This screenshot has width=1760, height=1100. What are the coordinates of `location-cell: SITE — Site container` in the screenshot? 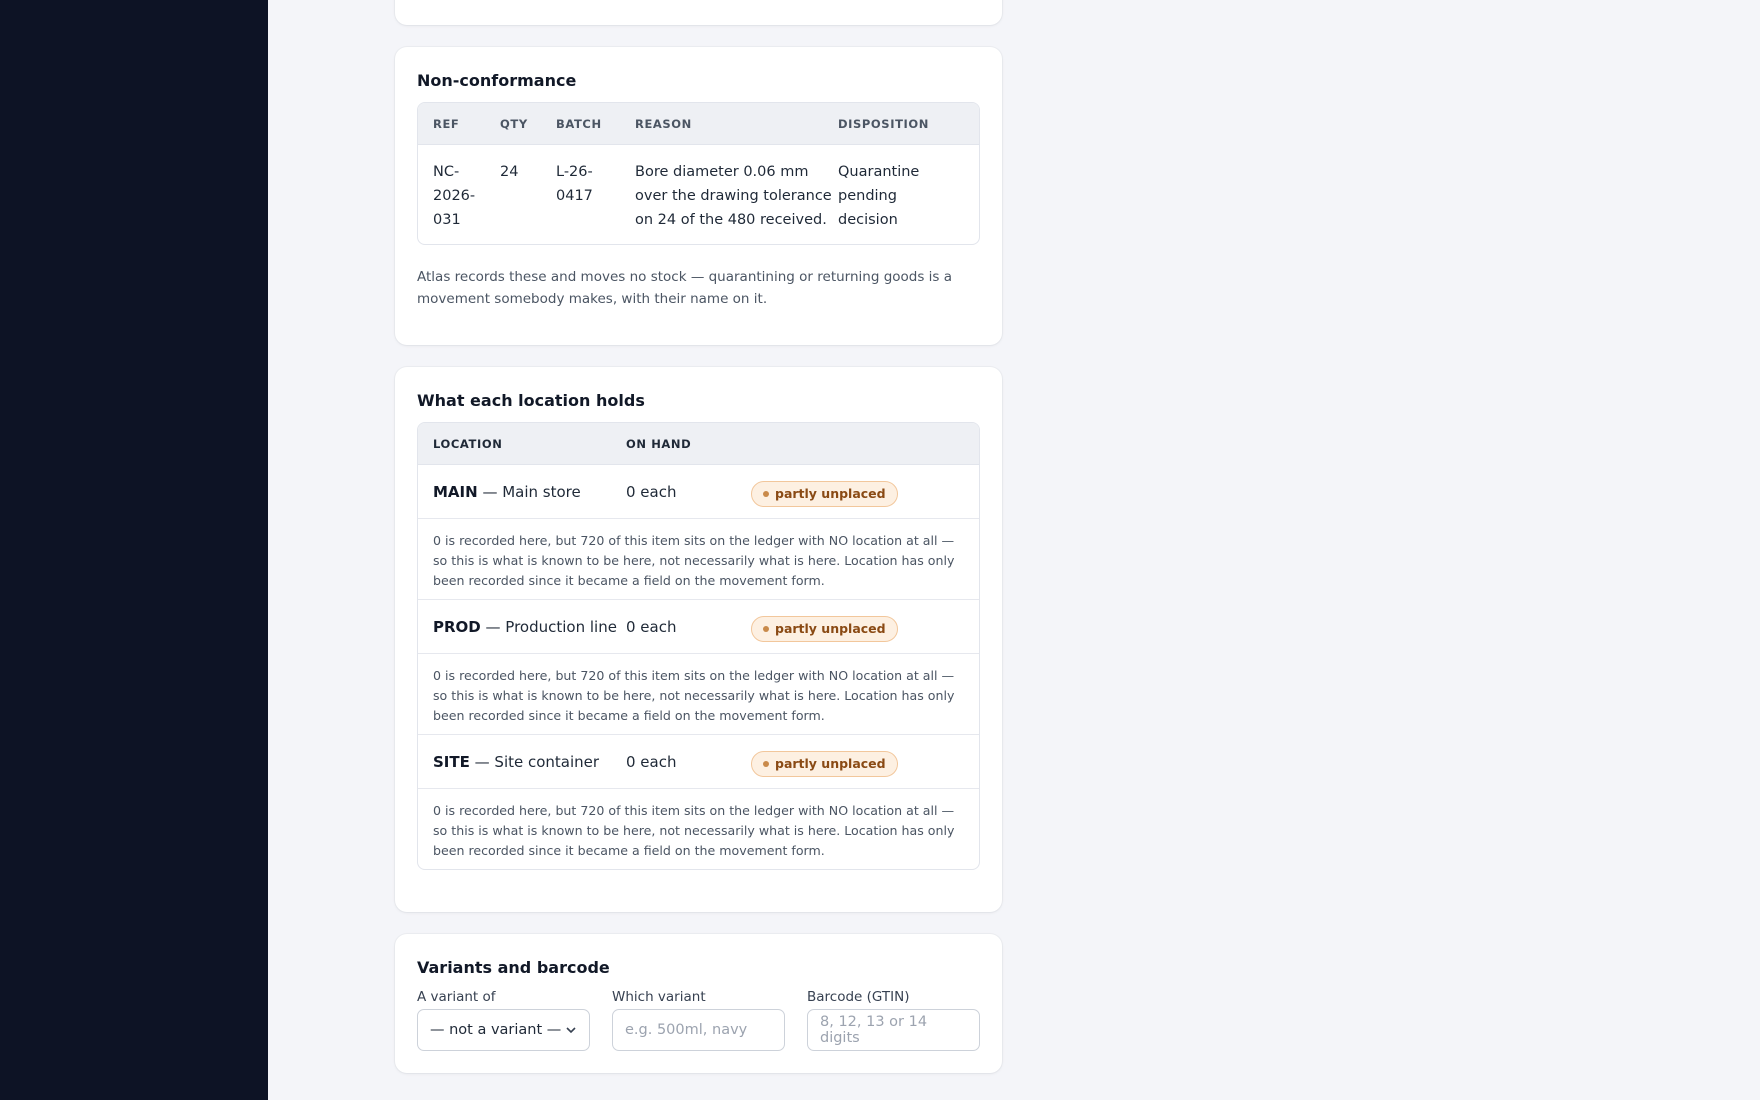 It's located at (522, 762).